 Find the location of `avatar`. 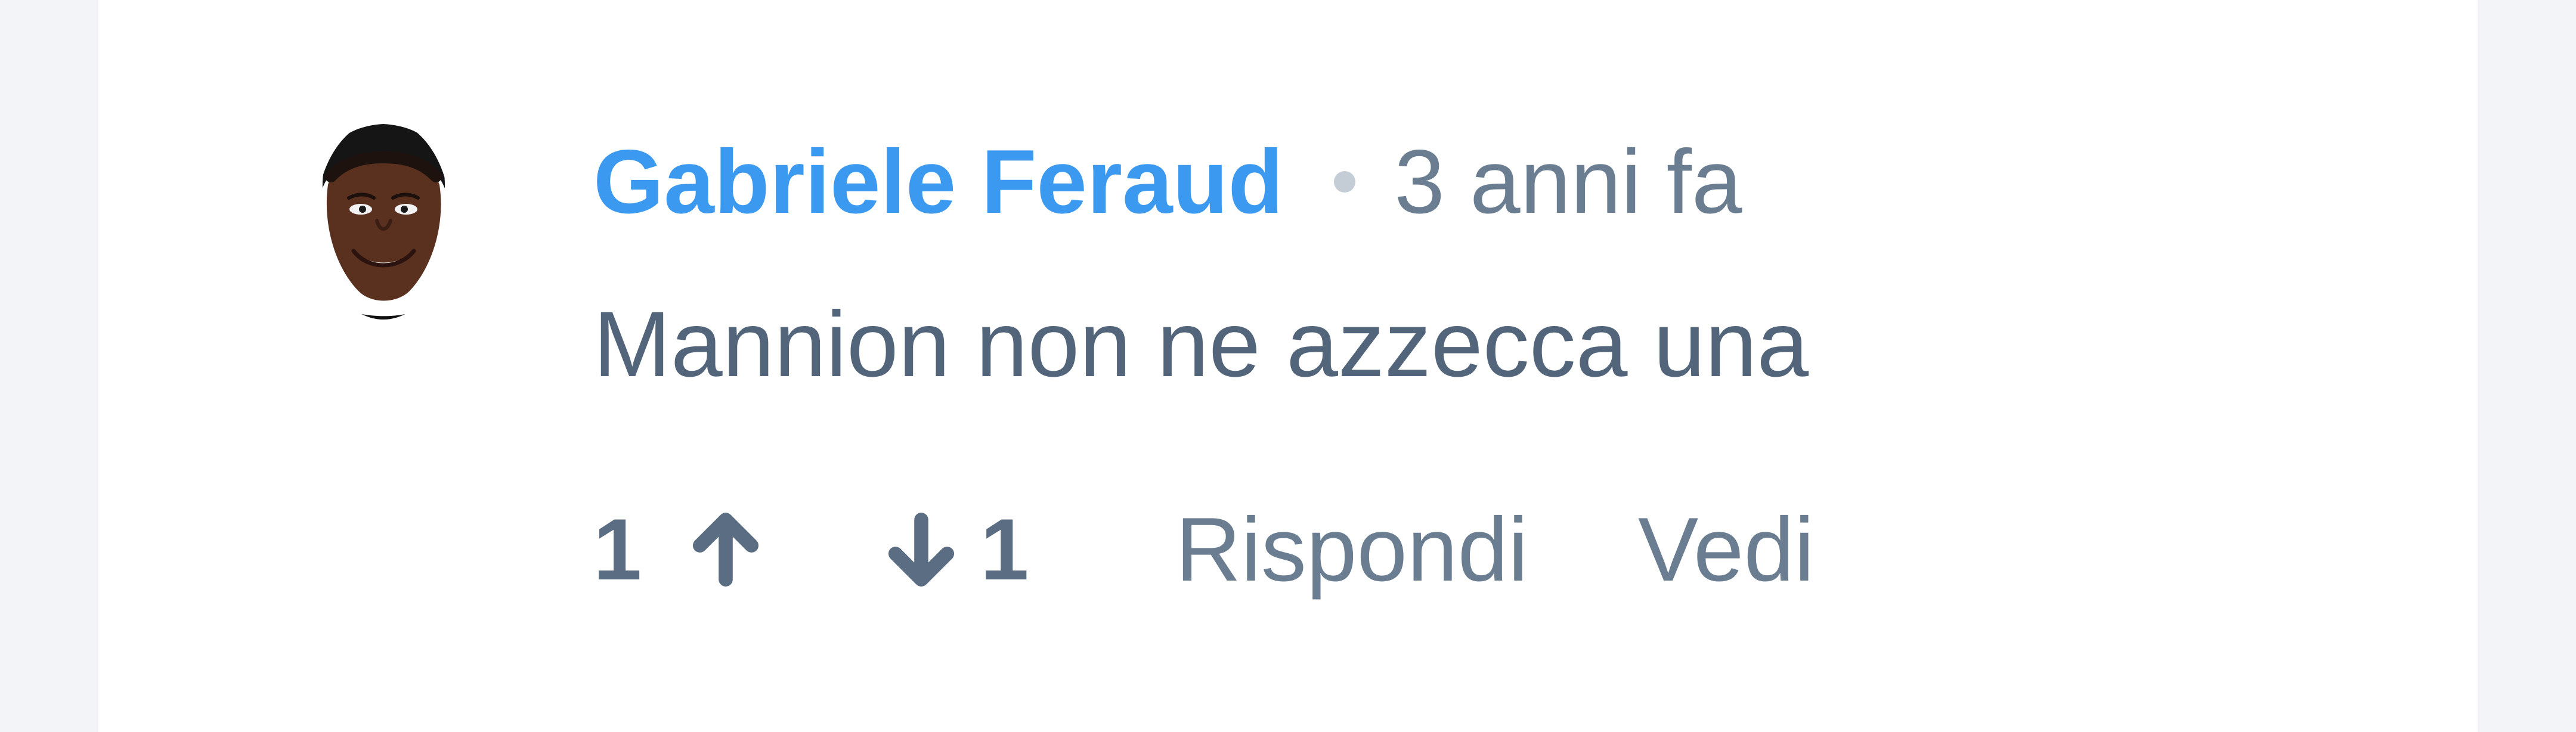

avatar is located at coordinates (383, 223).